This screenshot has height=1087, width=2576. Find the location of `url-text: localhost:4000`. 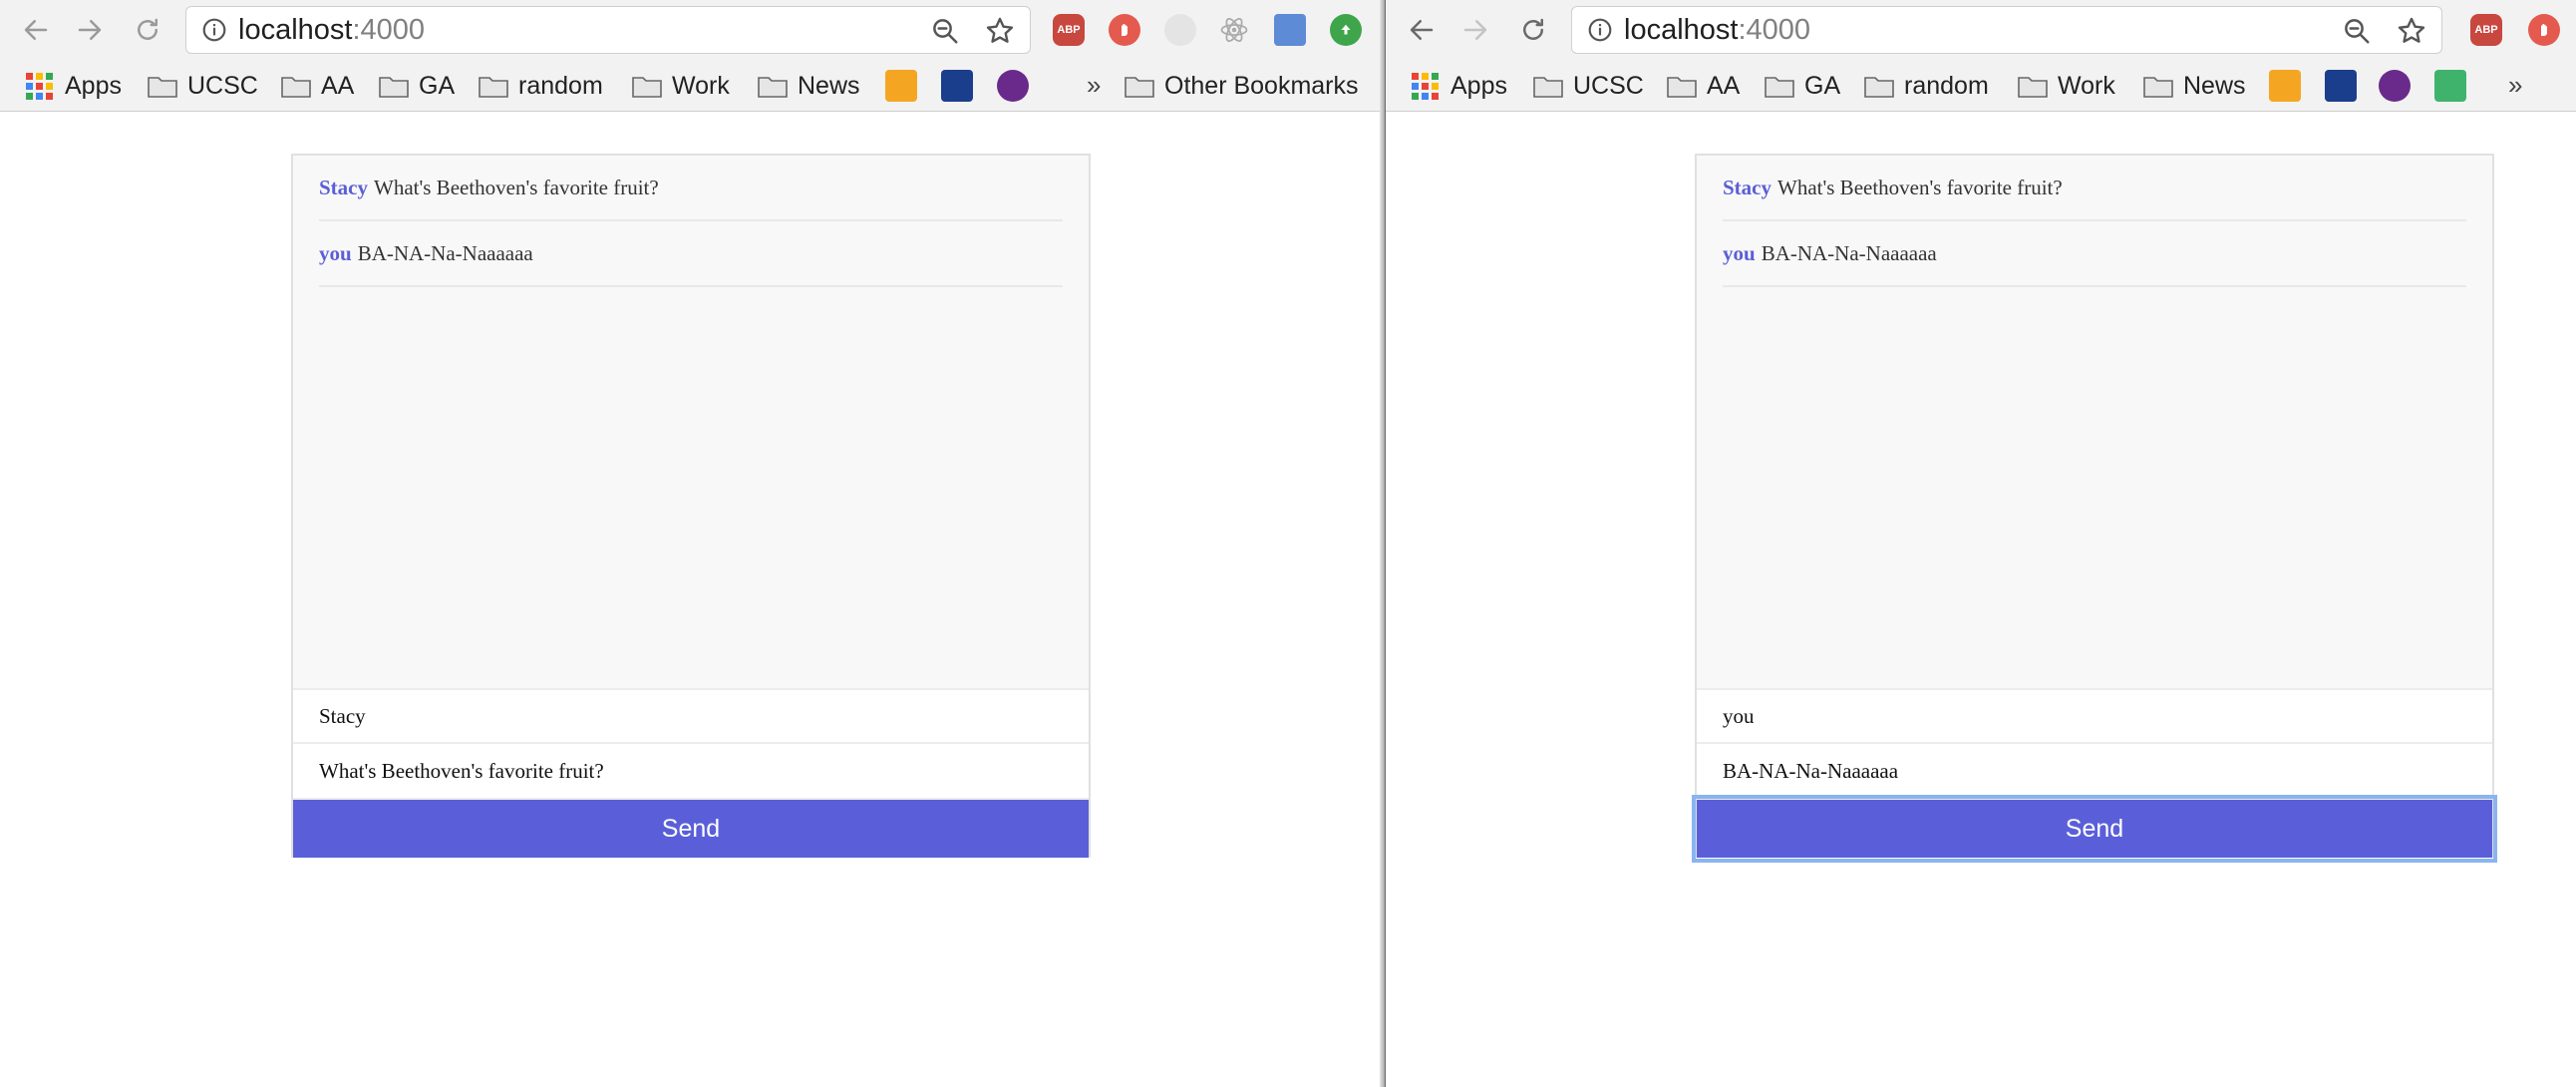

url-text: localhost:4000 is located at coordinates (332, 29).